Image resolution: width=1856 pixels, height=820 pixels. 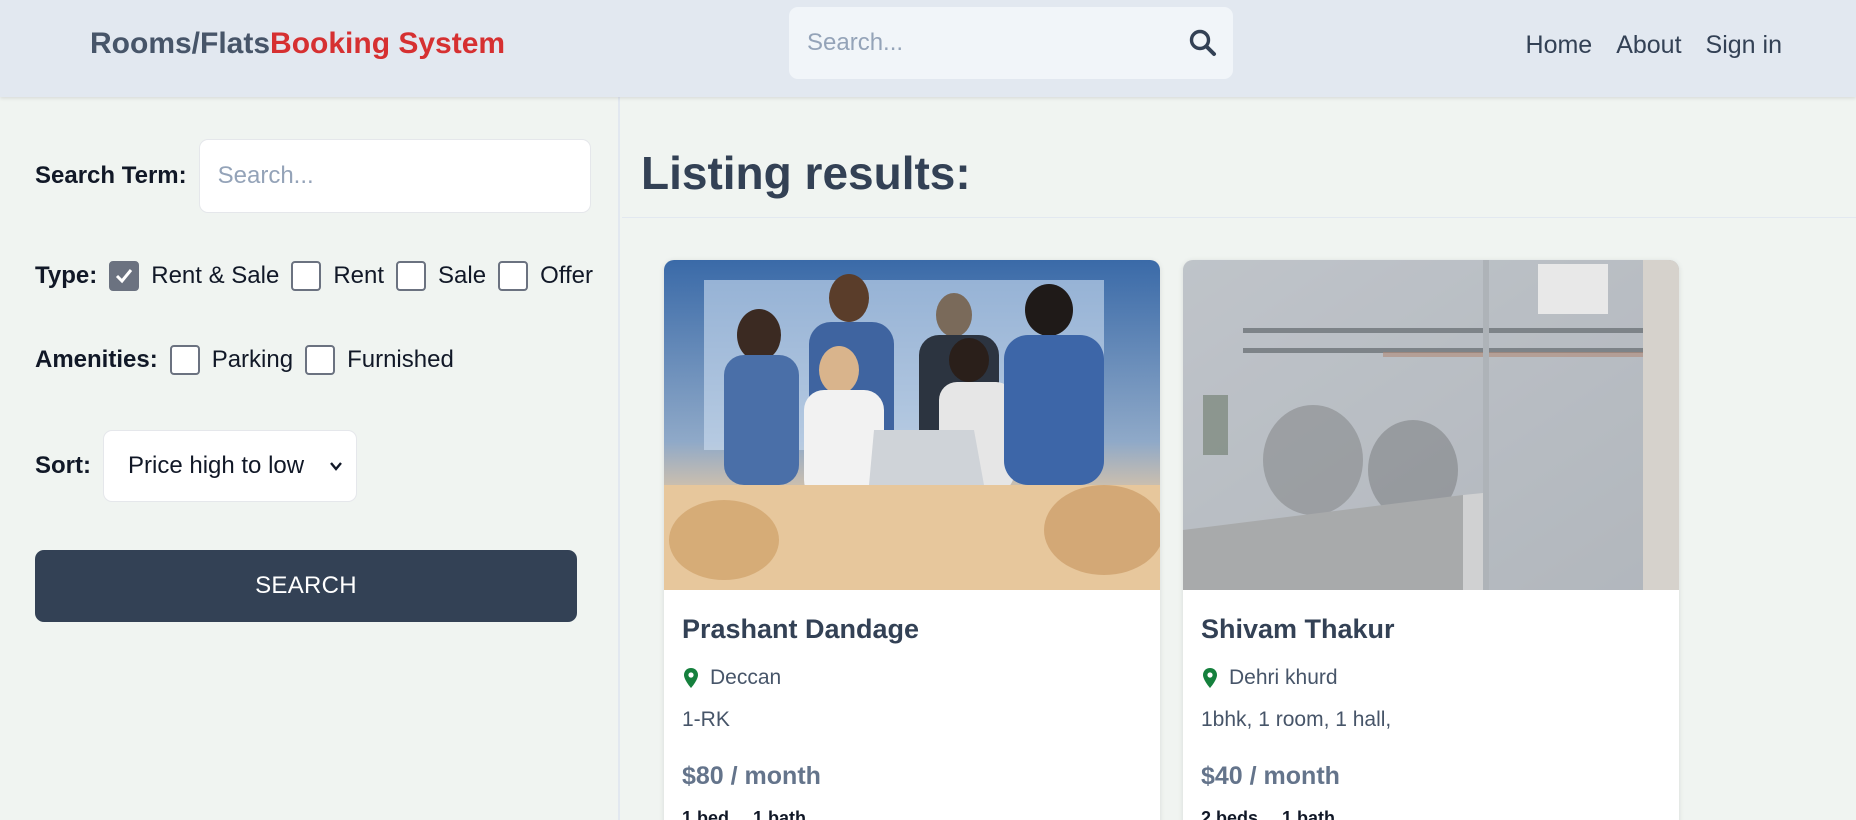 What do you see at coordinates (111, 175) in the screenshot?
I see `search-term-label: Search Term:` at bounding box center [111, 175].